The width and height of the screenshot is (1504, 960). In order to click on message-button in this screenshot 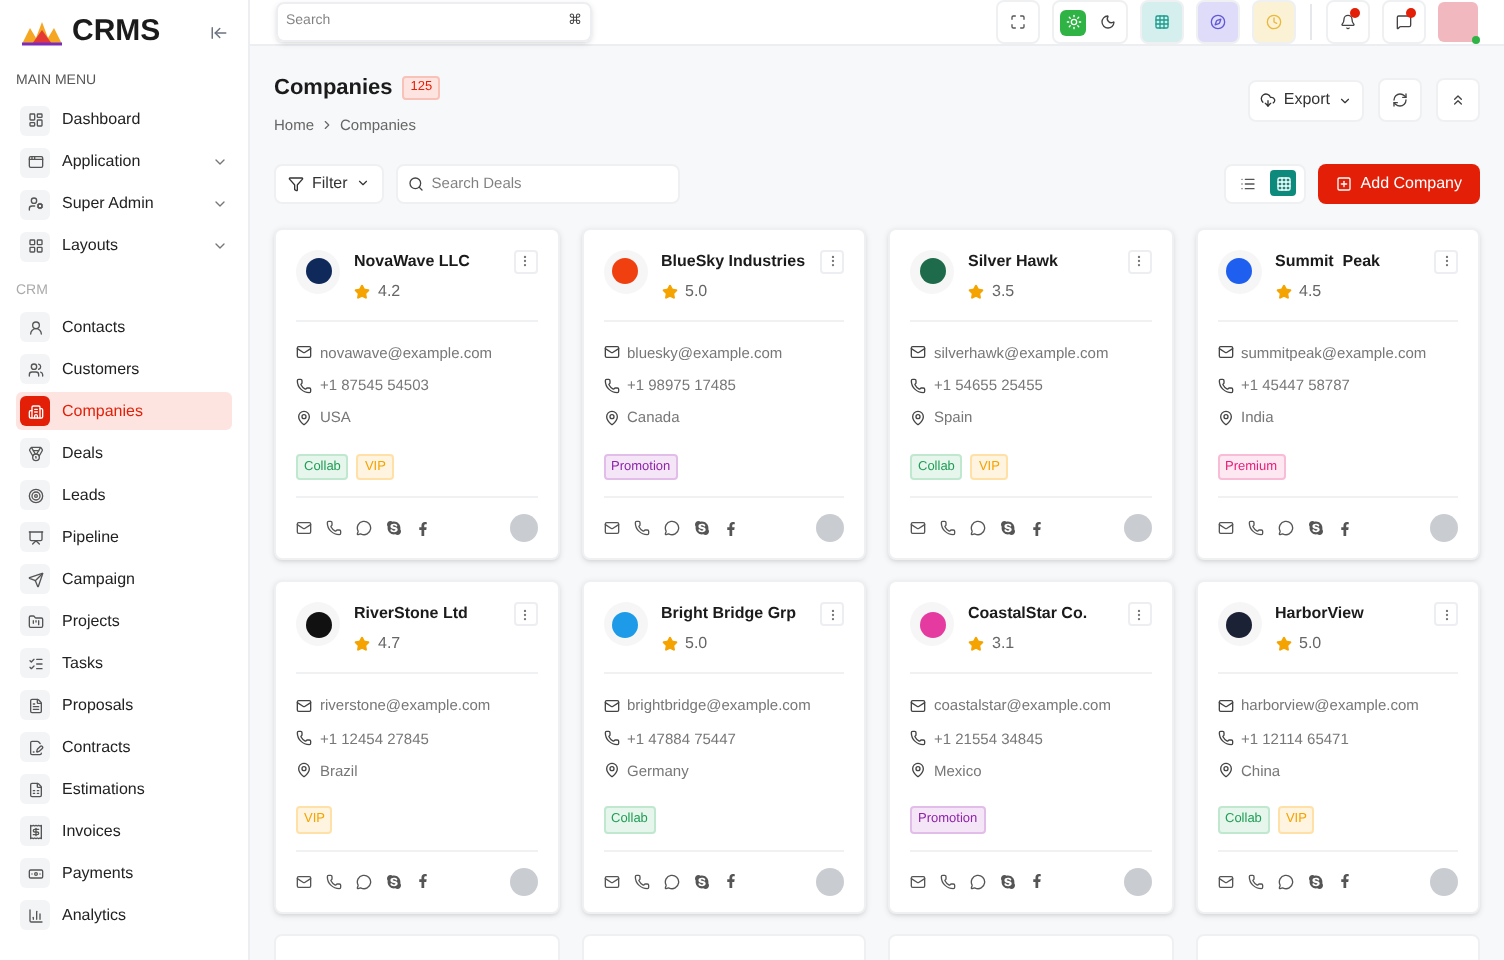, I will do `click(1404, 22)`.